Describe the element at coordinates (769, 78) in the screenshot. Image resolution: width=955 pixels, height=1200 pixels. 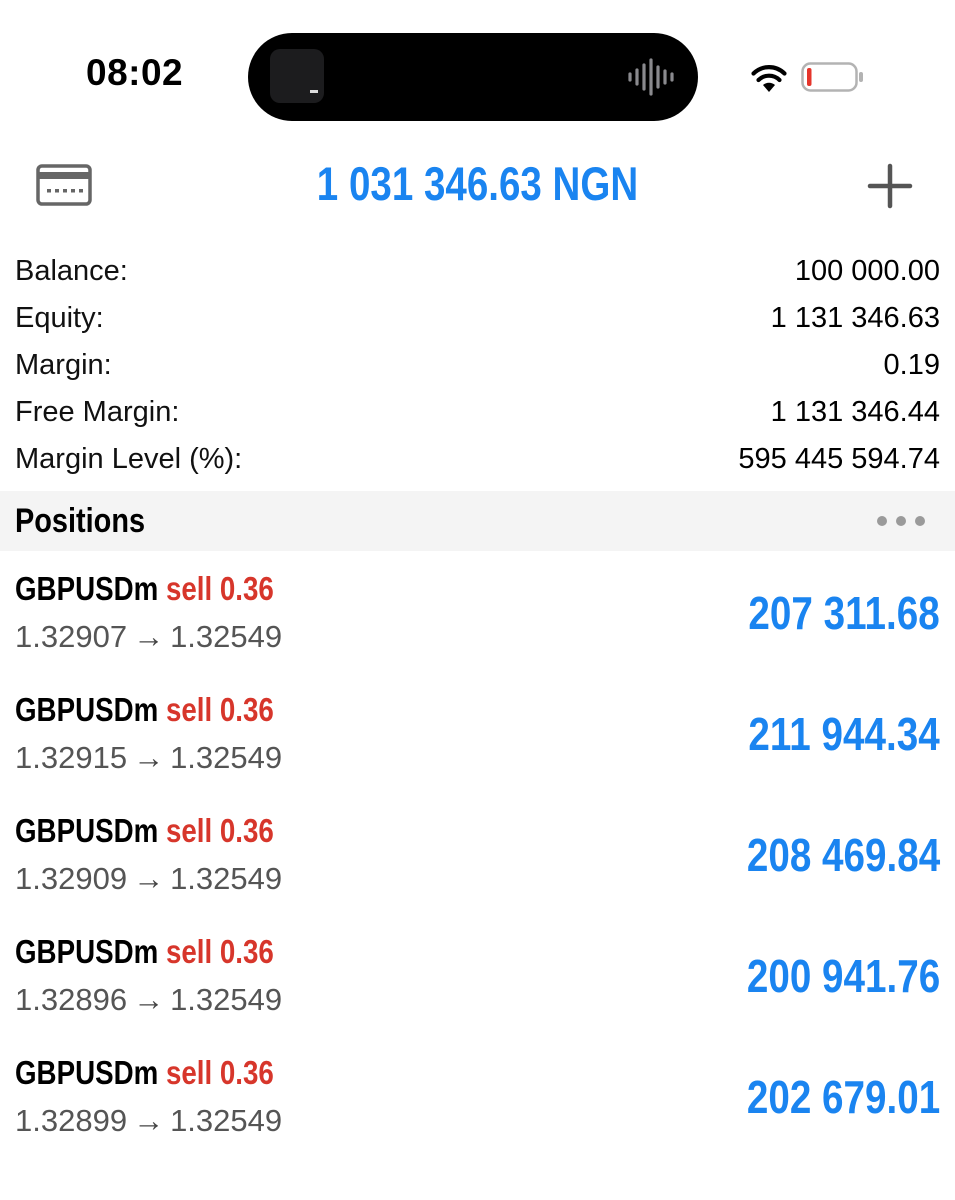
I see `wifi-icon` at that location.